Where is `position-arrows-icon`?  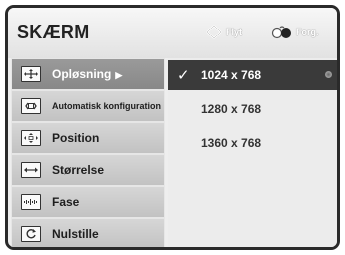
position-arrows-icon is located at coordinates (31, 138).